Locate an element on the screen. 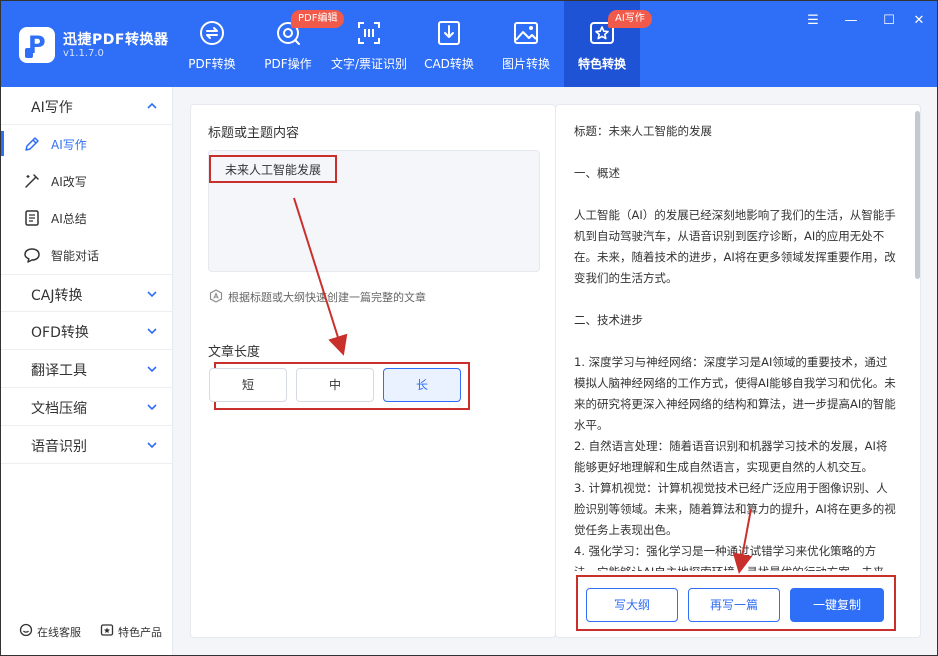  scrollbar-thumb is located at coordinates (917, 195).